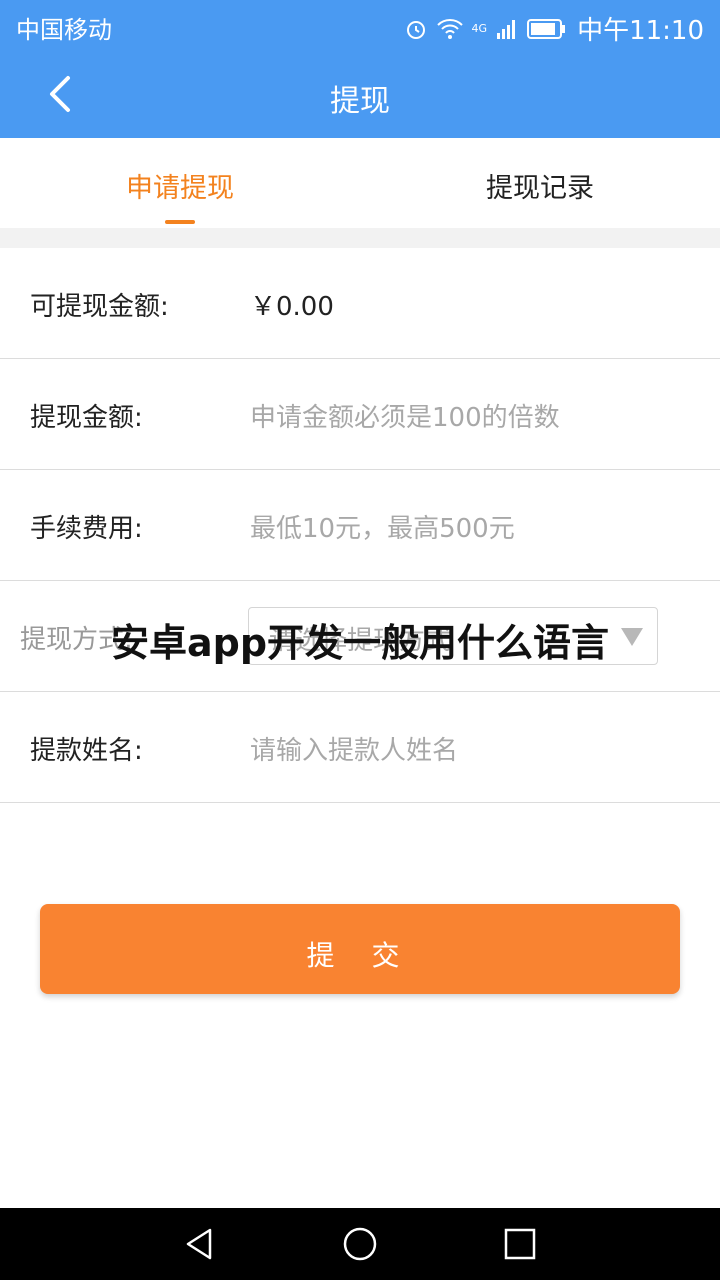  Describe the element at coordinates (354, 748) in the screenshot. I see `payee-name-input: 请输入提款人姓名` at that location.